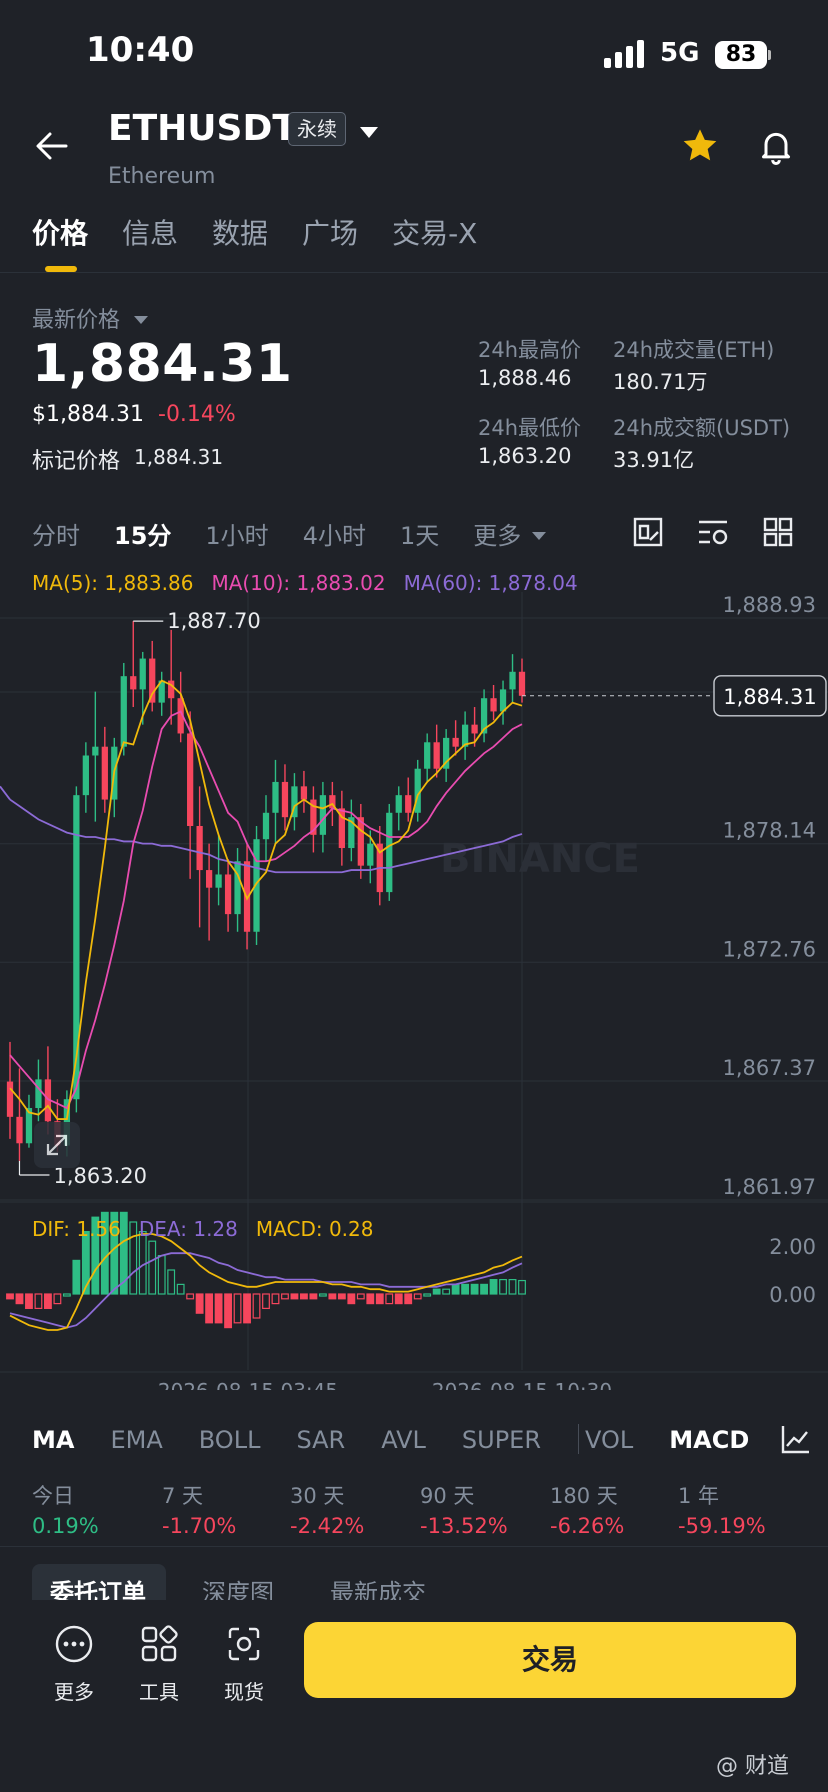 This screenshot has height=1792, width=828. What do you see at coordinates (317, 129) in the screenshot?
I see `perpetual-badge: 永续` at bounding box center [317, 129].